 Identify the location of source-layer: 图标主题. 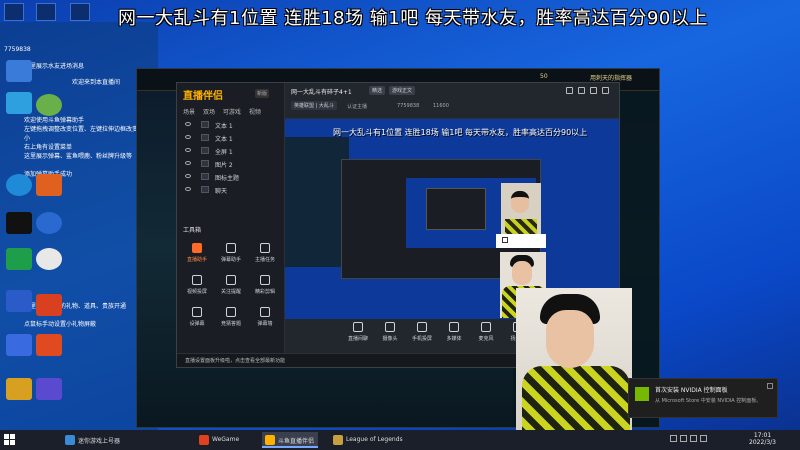
(230, 177).